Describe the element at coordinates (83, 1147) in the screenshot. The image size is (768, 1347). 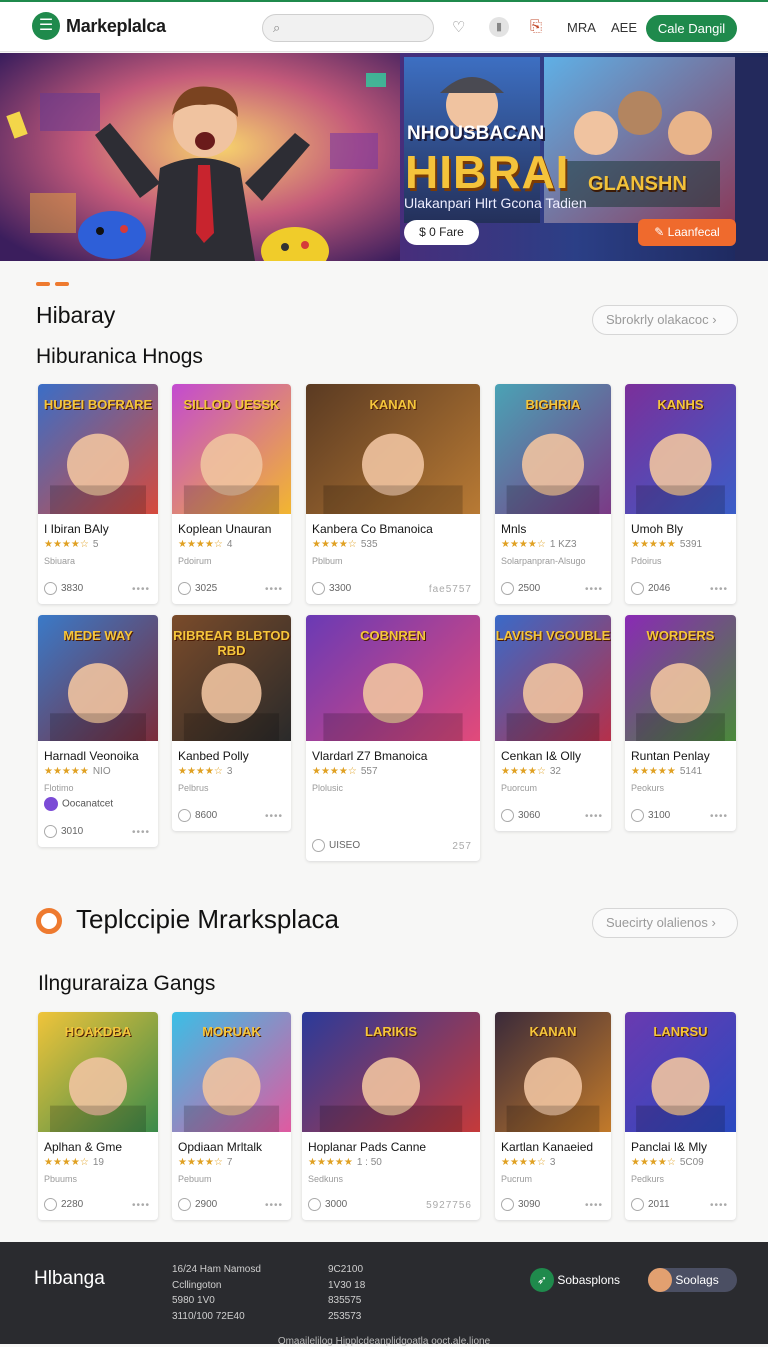
I see `product-name: Aplhan & Gme` at that location.